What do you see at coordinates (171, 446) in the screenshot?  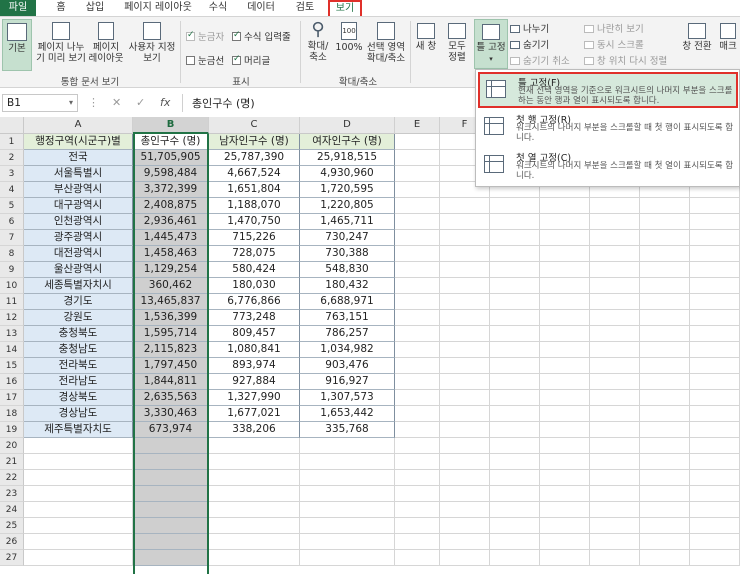 I see `cell-b20` at bounding box center [171, 446].